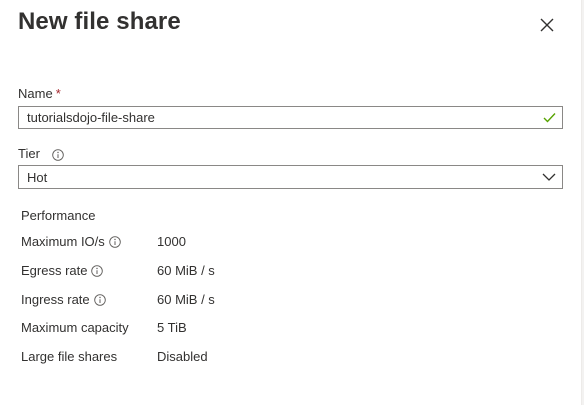  I want to click on perf-value: Disabled, so click(182, 356).